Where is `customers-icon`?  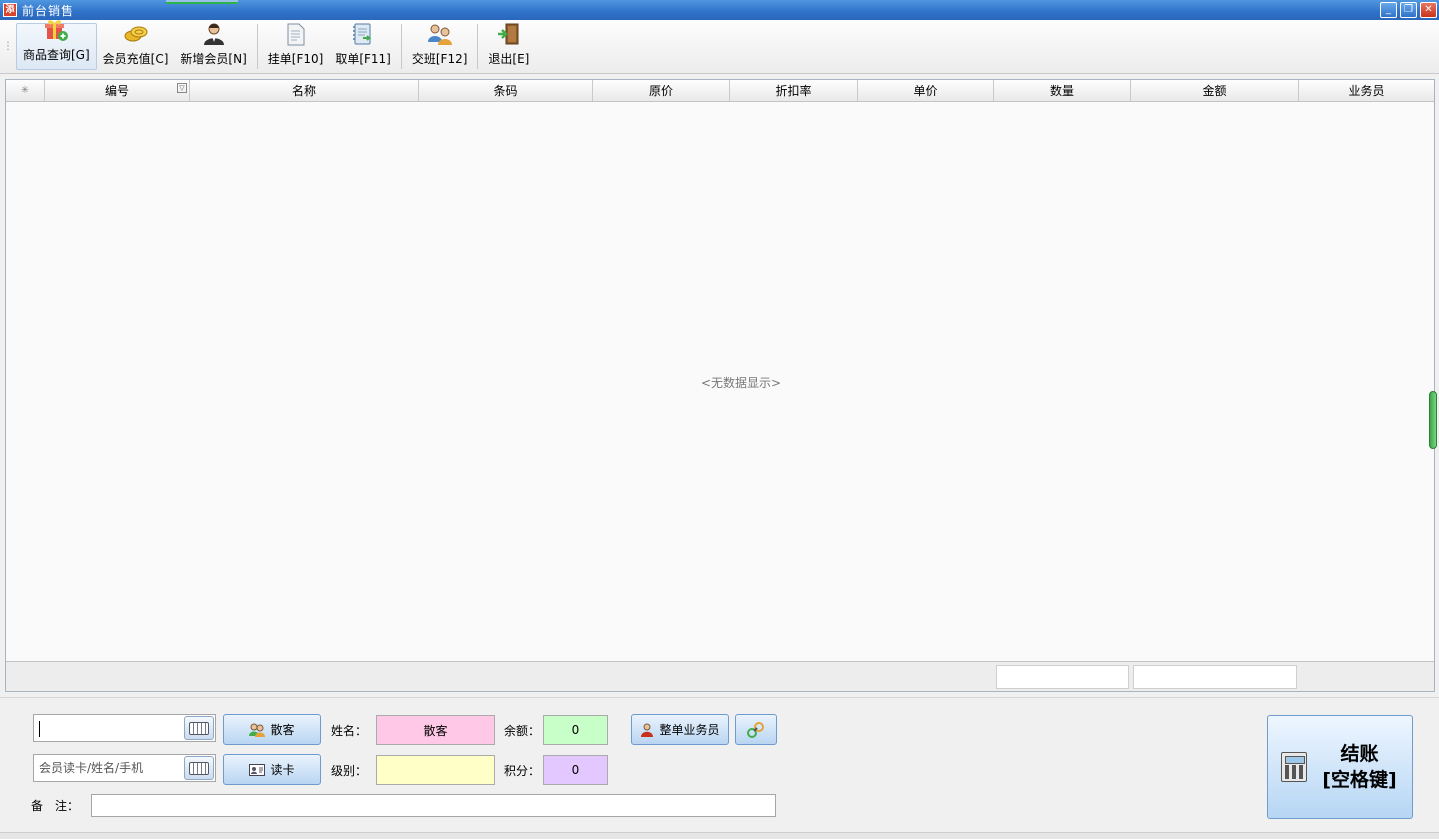 customers-icon is located at coordinates (257, 730).